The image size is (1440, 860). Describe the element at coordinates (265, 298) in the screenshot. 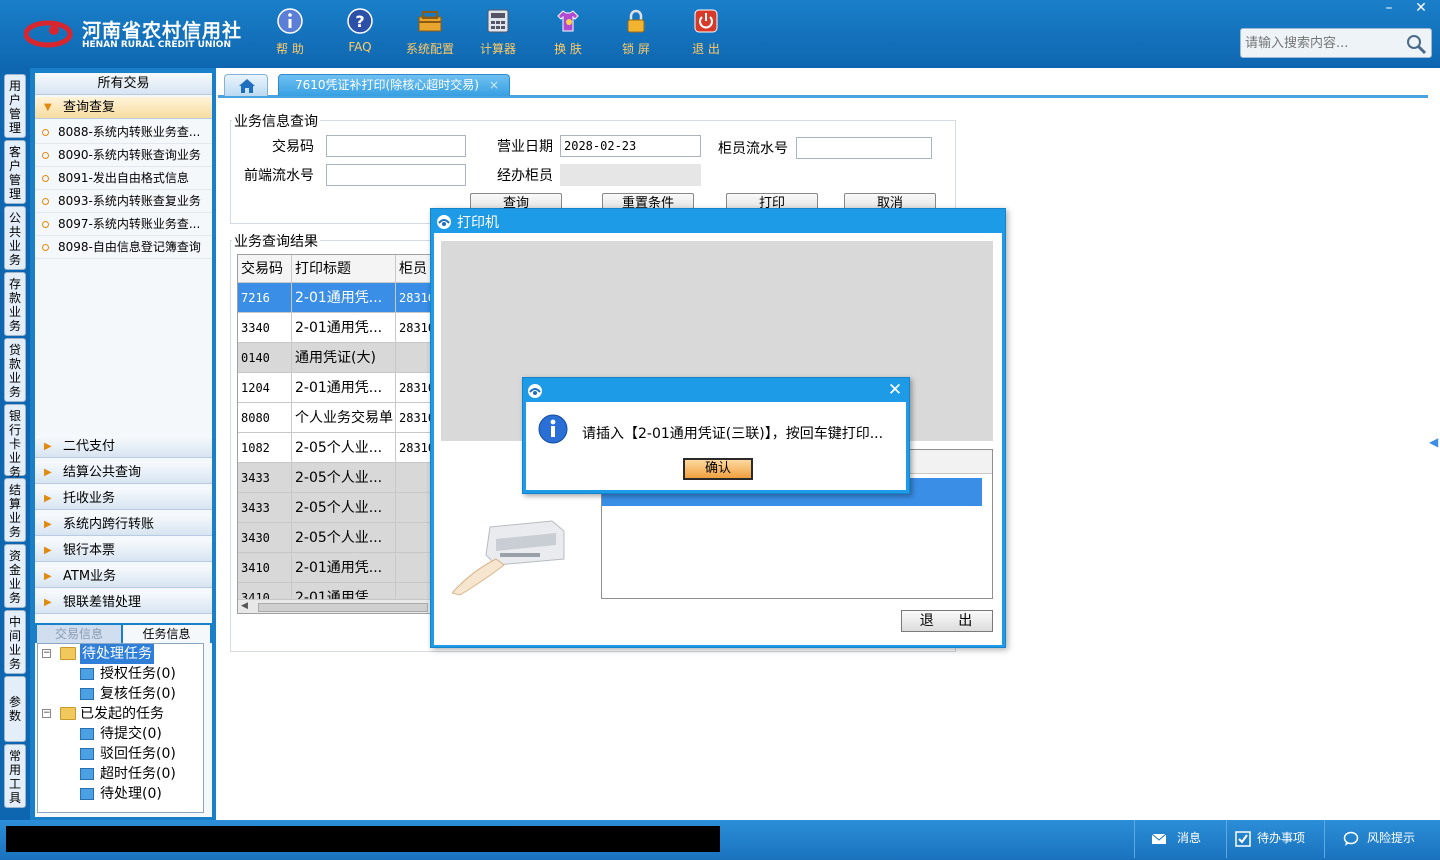

I see `cell-txn-code: 7216` at that location.